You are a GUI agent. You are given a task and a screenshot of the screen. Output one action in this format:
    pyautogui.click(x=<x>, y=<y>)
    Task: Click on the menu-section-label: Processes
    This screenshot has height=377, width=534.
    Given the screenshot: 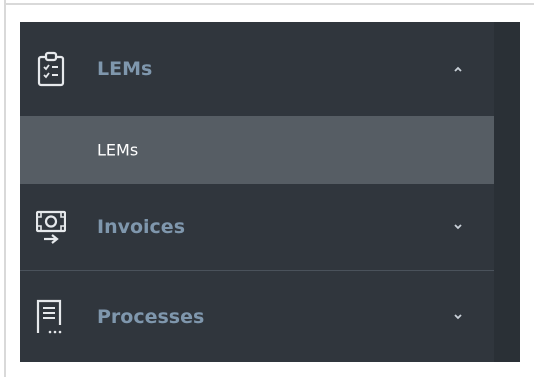 What is the action you would take?
    pyautogui.click(x=151, y=316)
    